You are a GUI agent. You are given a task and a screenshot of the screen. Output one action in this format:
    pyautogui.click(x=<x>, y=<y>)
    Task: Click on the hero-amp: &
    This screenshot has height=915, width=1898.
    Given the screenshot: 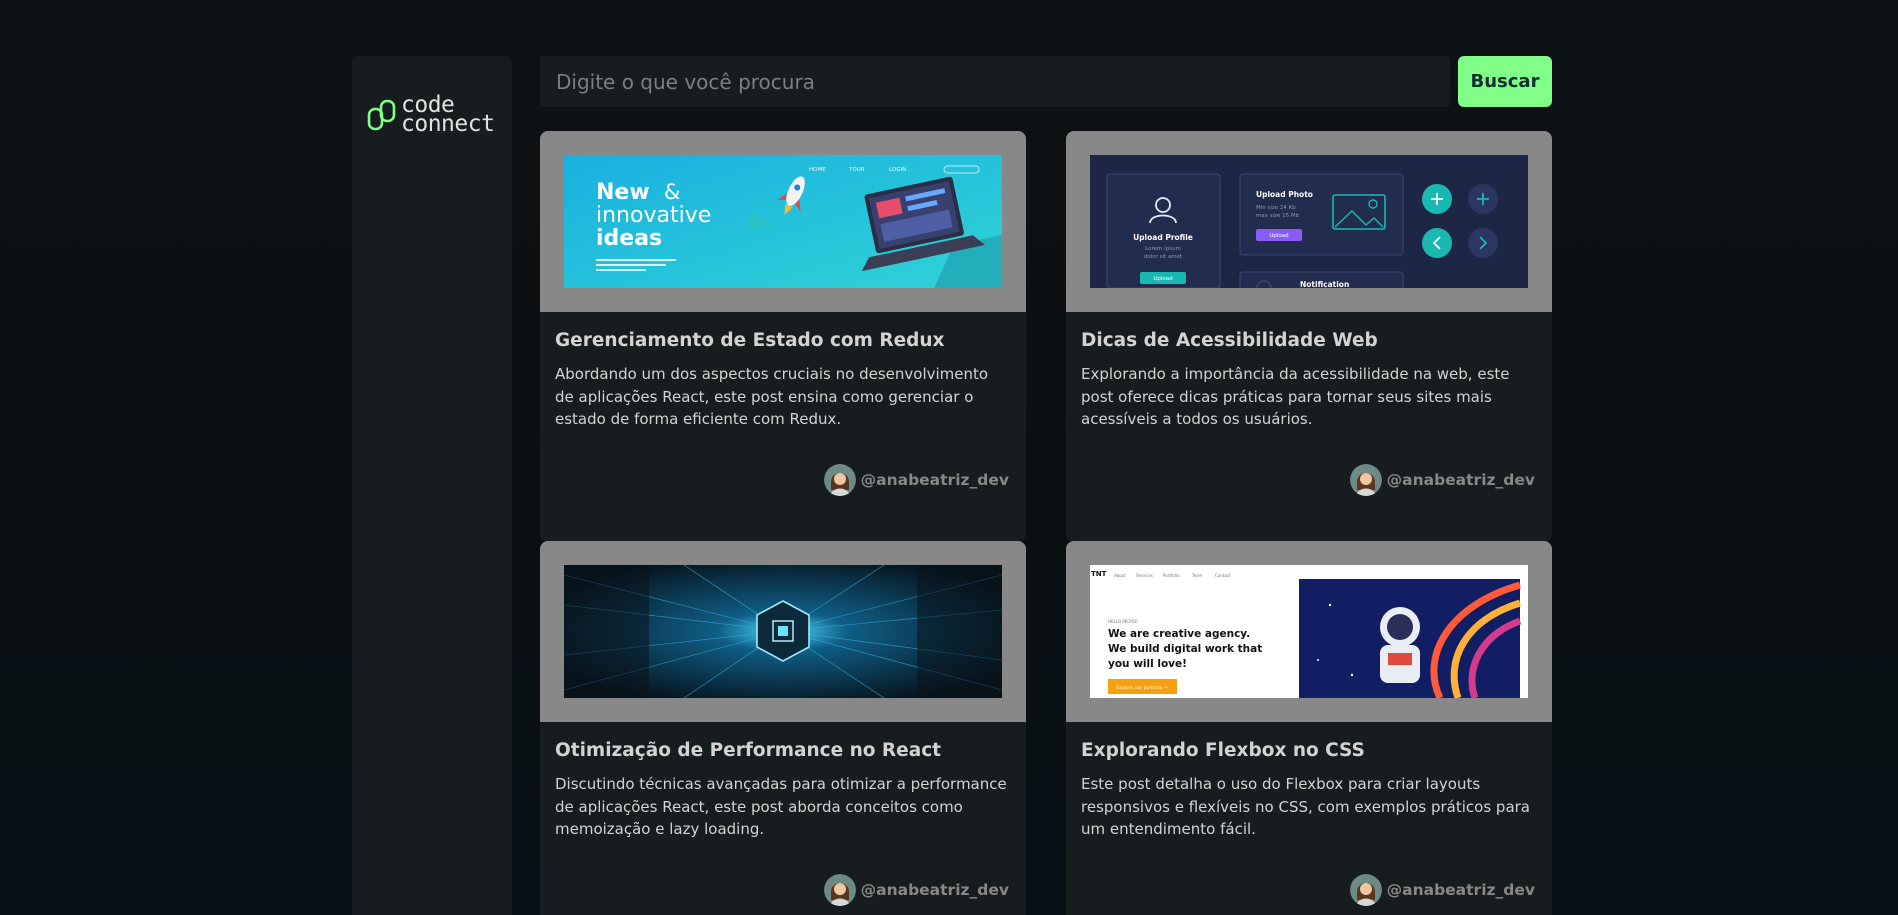 What is the action you would take?
    pyautogui.click(x=672, y=192)
    